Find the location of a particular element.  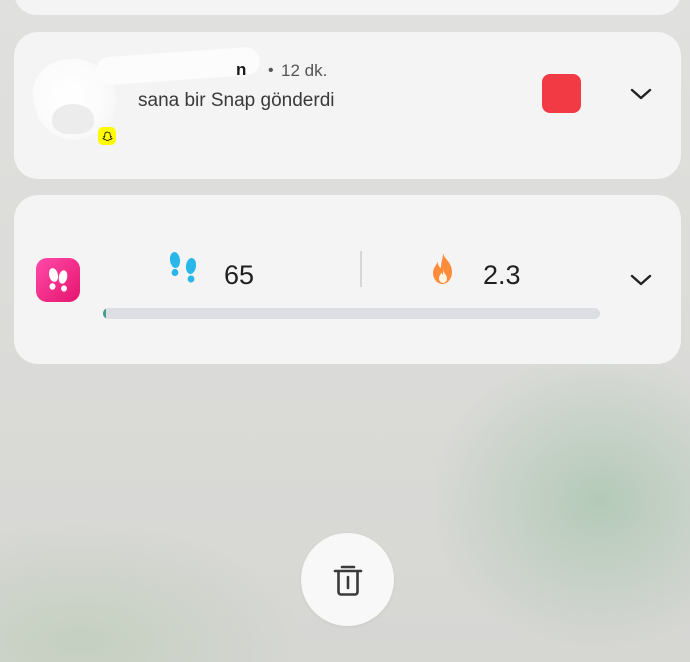

snapchat-ghost-icon is located at coordinates (107, 136).